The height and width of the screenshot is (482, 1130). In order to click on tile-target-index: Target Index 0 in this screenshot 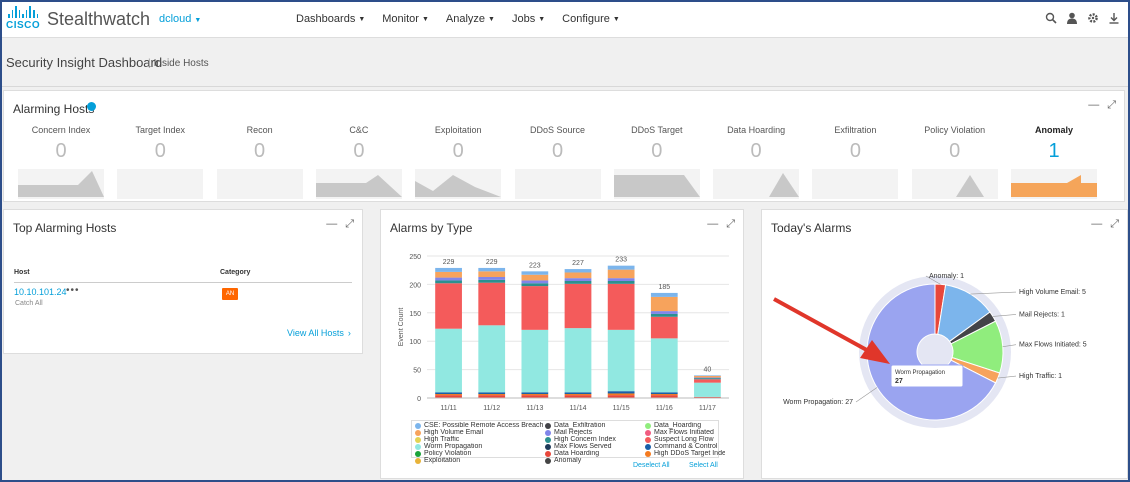, I will do `click(160, 162)`.